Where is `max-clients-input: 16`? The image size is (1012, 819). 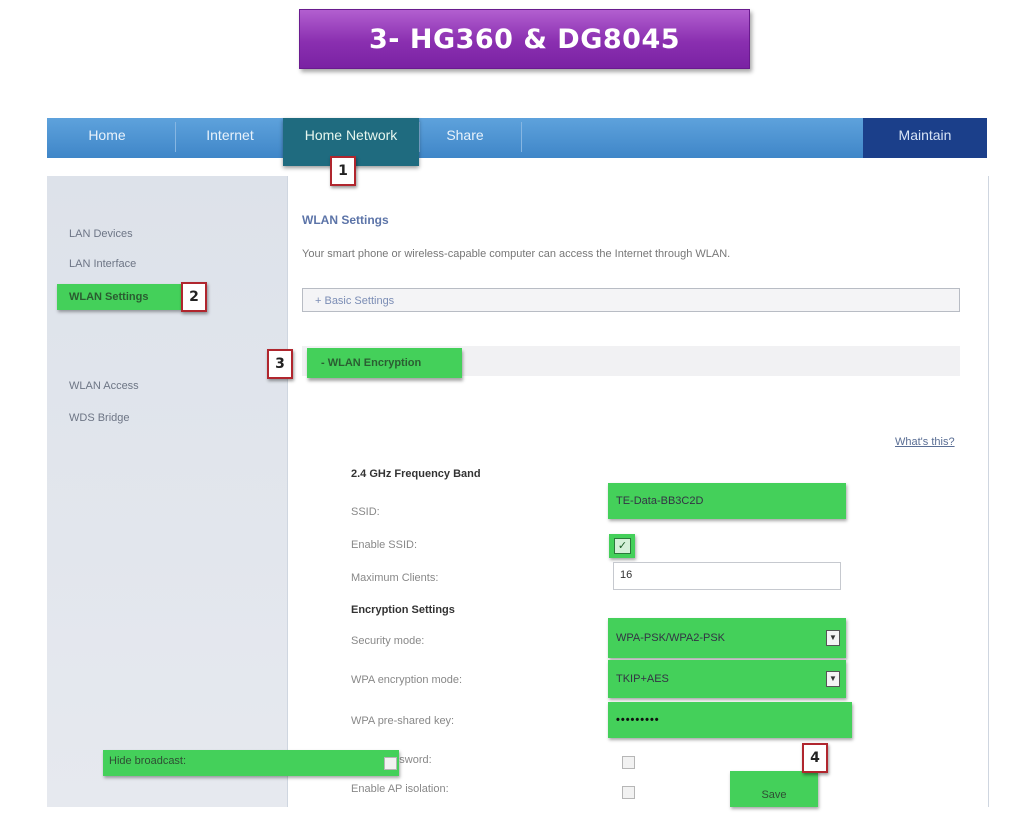 max-clients-input: 16 is located at coordinates (727, 576).